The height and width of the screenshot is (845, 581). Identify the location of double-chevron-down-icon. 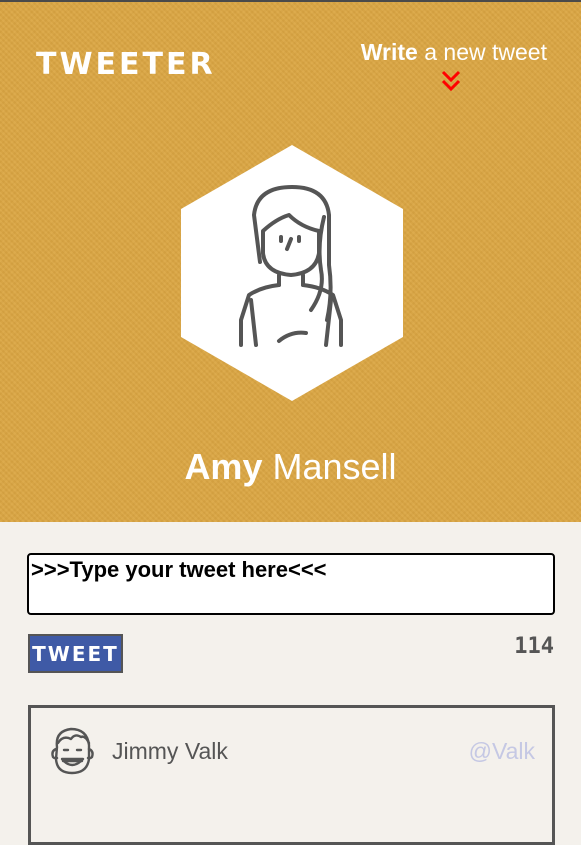
(451, 81).